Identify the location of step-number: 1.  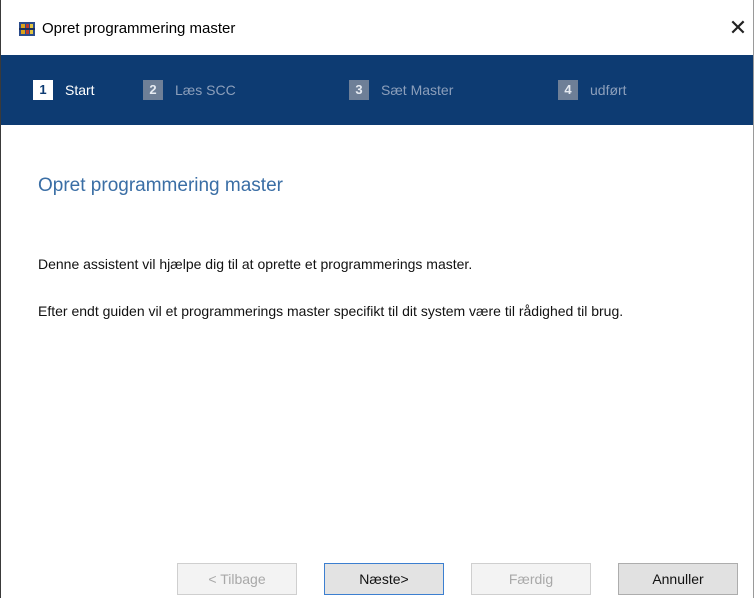
(43, 90).